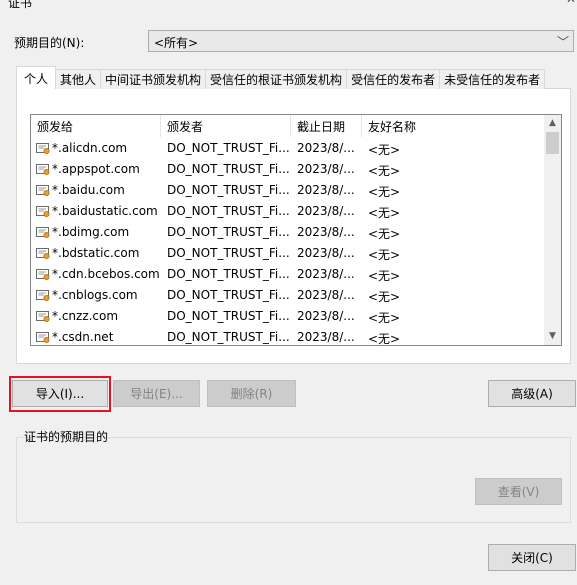  What do you see at coordinates (552, 123) in the screenshot?
I see `scroll-up-arrow-icon: ▲` at bounding box center [552, 123].